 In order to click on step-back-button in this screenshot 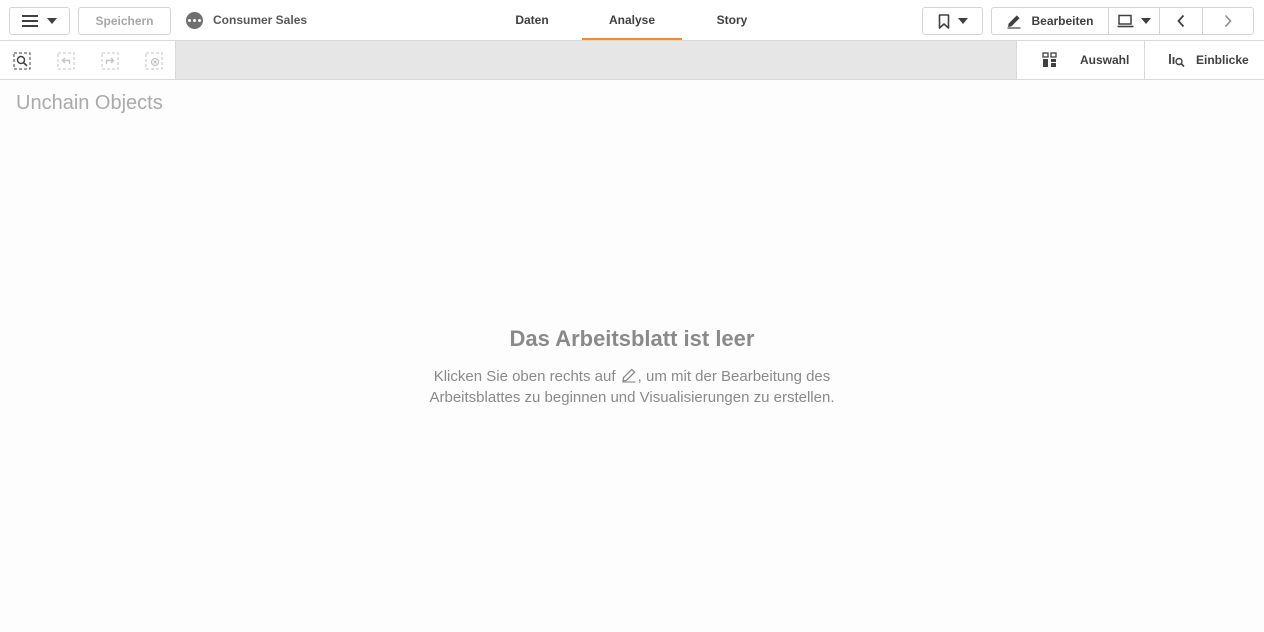, I will do `click(66, 61)`.